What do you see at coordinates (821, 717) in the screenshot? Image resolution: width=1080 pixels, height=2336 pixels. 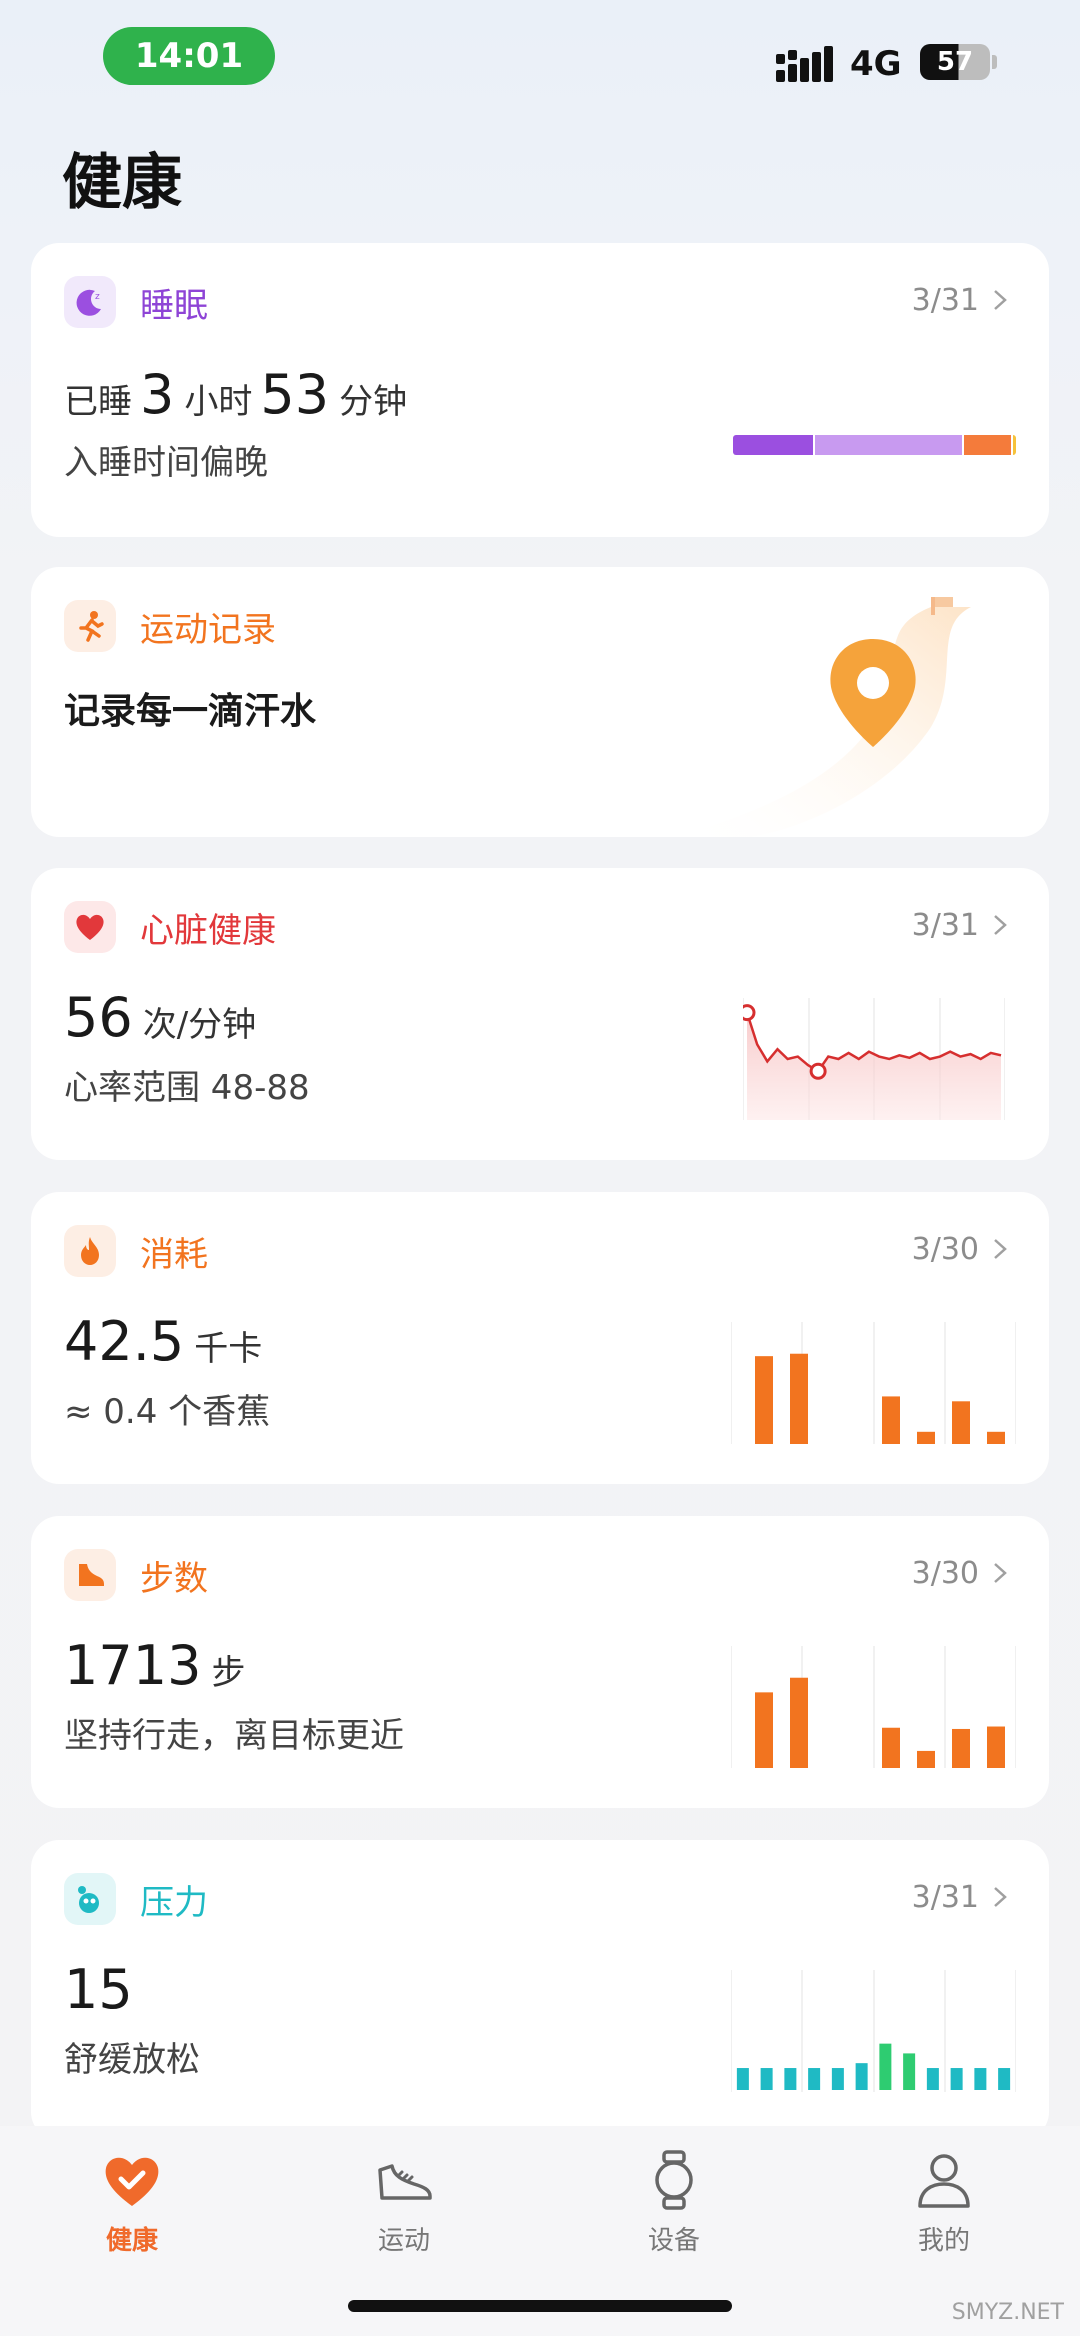 I see `route-map-illustration` at bounding box center [821, 717].